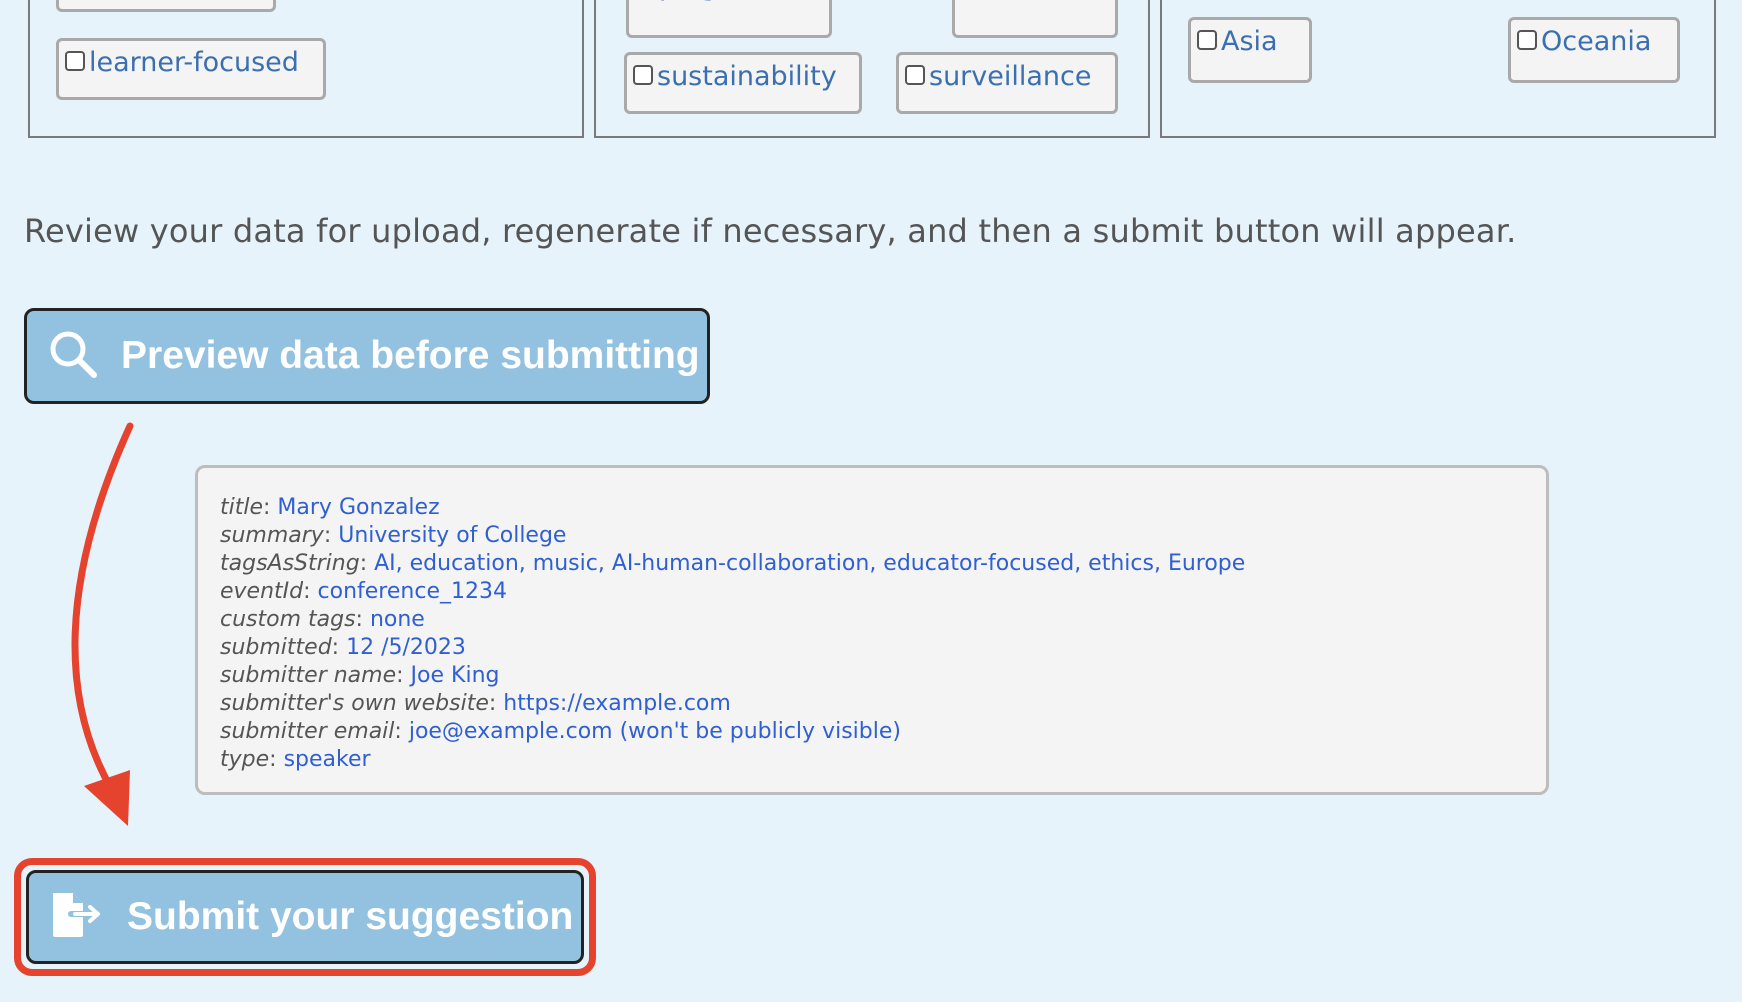  I want to click on preview-key: title, so click(242, 507).